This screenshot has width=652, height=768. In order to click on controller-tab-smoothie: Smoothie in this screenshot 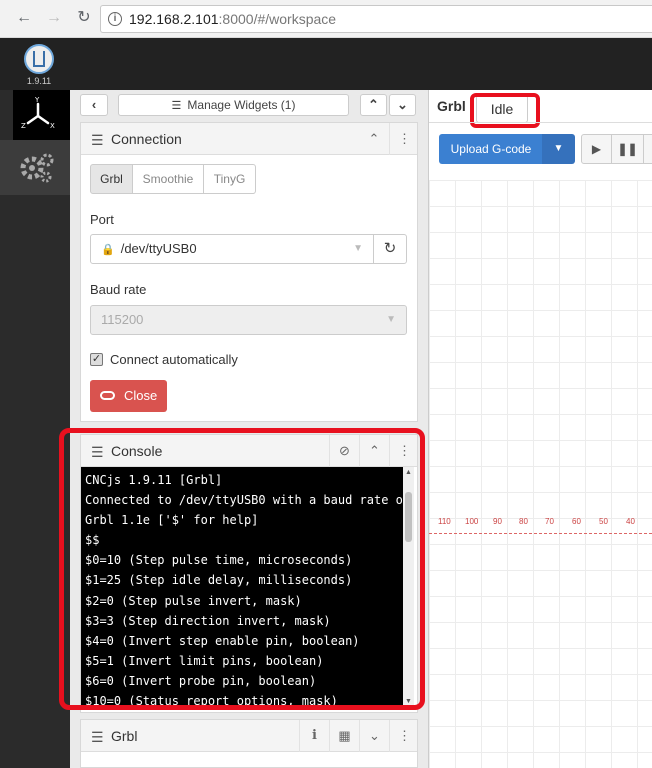, I will do `click(168, 179)`.